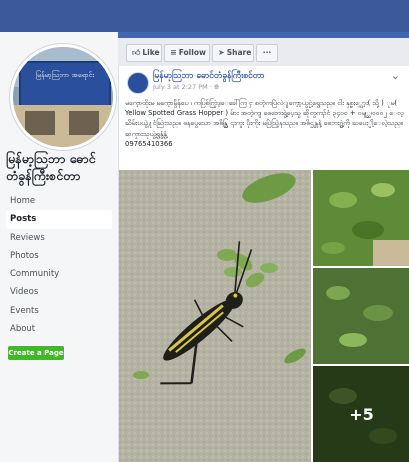  I want to click on follow-label: Follow, so click(192, 52).